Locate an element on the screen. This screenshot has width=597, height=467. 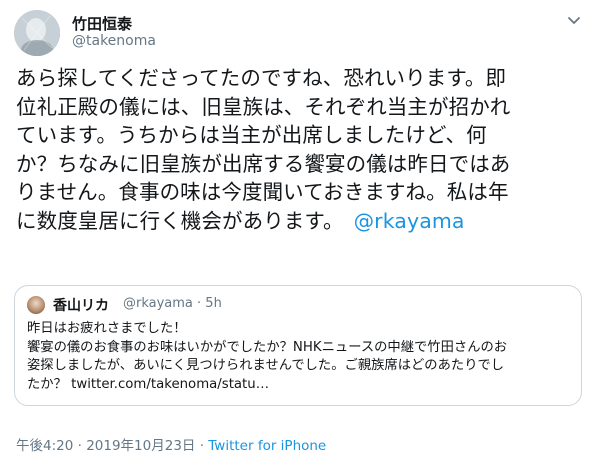
author-avatar is located at coordinates (37, 33).